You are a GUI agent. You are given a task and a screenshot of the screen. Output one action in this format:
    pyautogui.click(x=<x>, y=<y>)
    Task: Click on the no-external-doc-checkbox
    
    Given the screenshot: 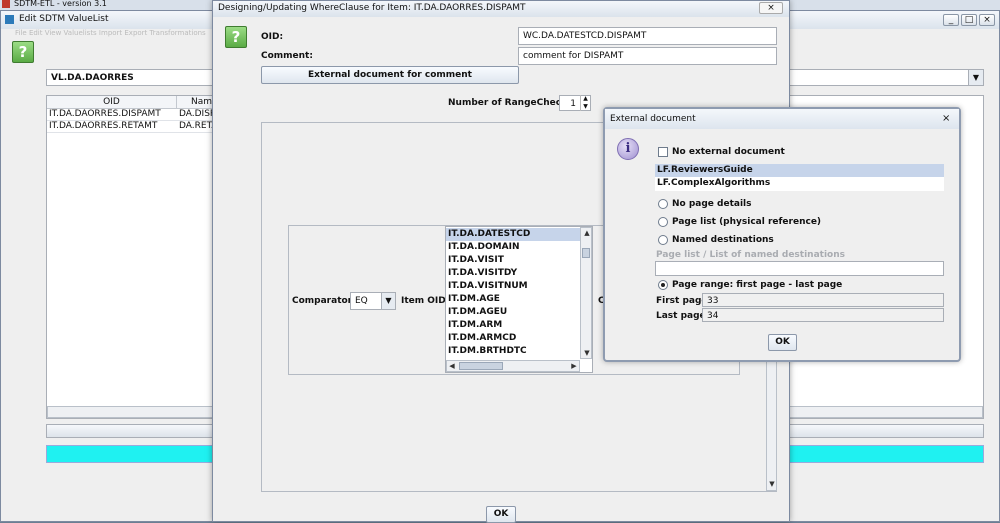 What is the action you would take?
    pyautogui.click(x=663, y=152)
    